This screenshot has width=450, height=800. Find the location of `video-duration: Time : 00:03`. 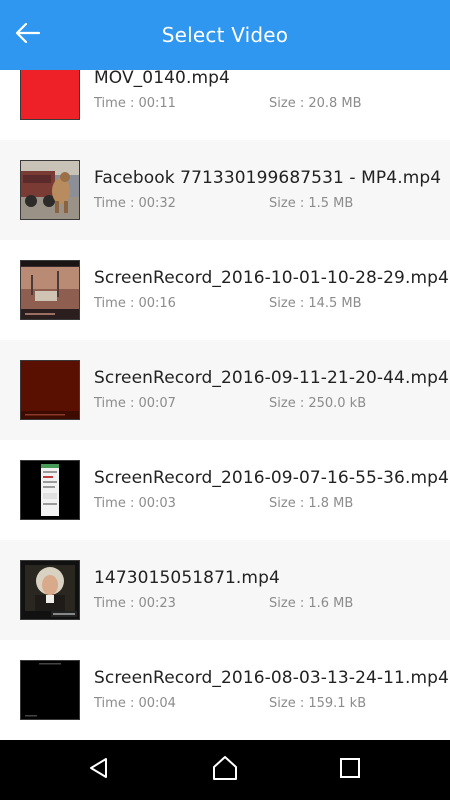

video-duration: Time : 00:03 is located at coordinates (135, 503).